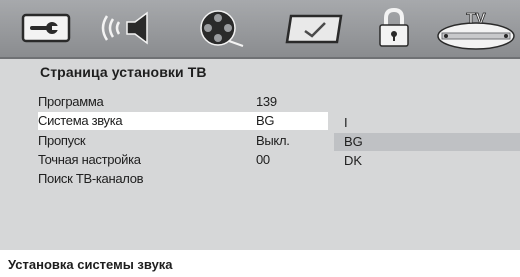  Describe the element at coordinates (71, 101) in the screenshot. I see `menu-item-label: Программа` at that location.